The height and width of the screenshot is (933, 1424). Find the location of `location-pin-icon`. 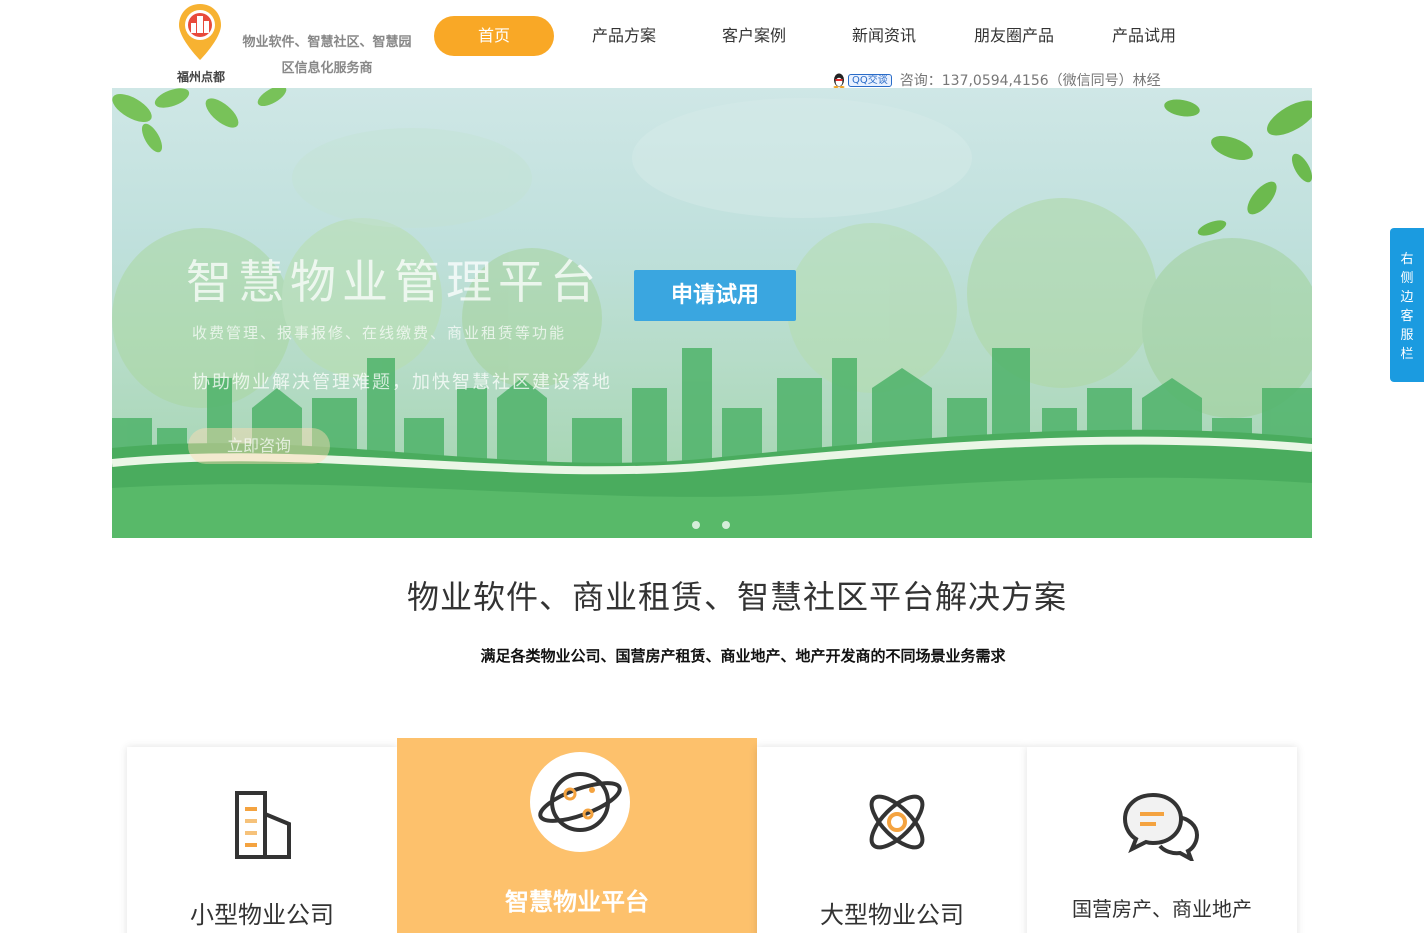

location-pin-icon is located at coordinates (200, 32).